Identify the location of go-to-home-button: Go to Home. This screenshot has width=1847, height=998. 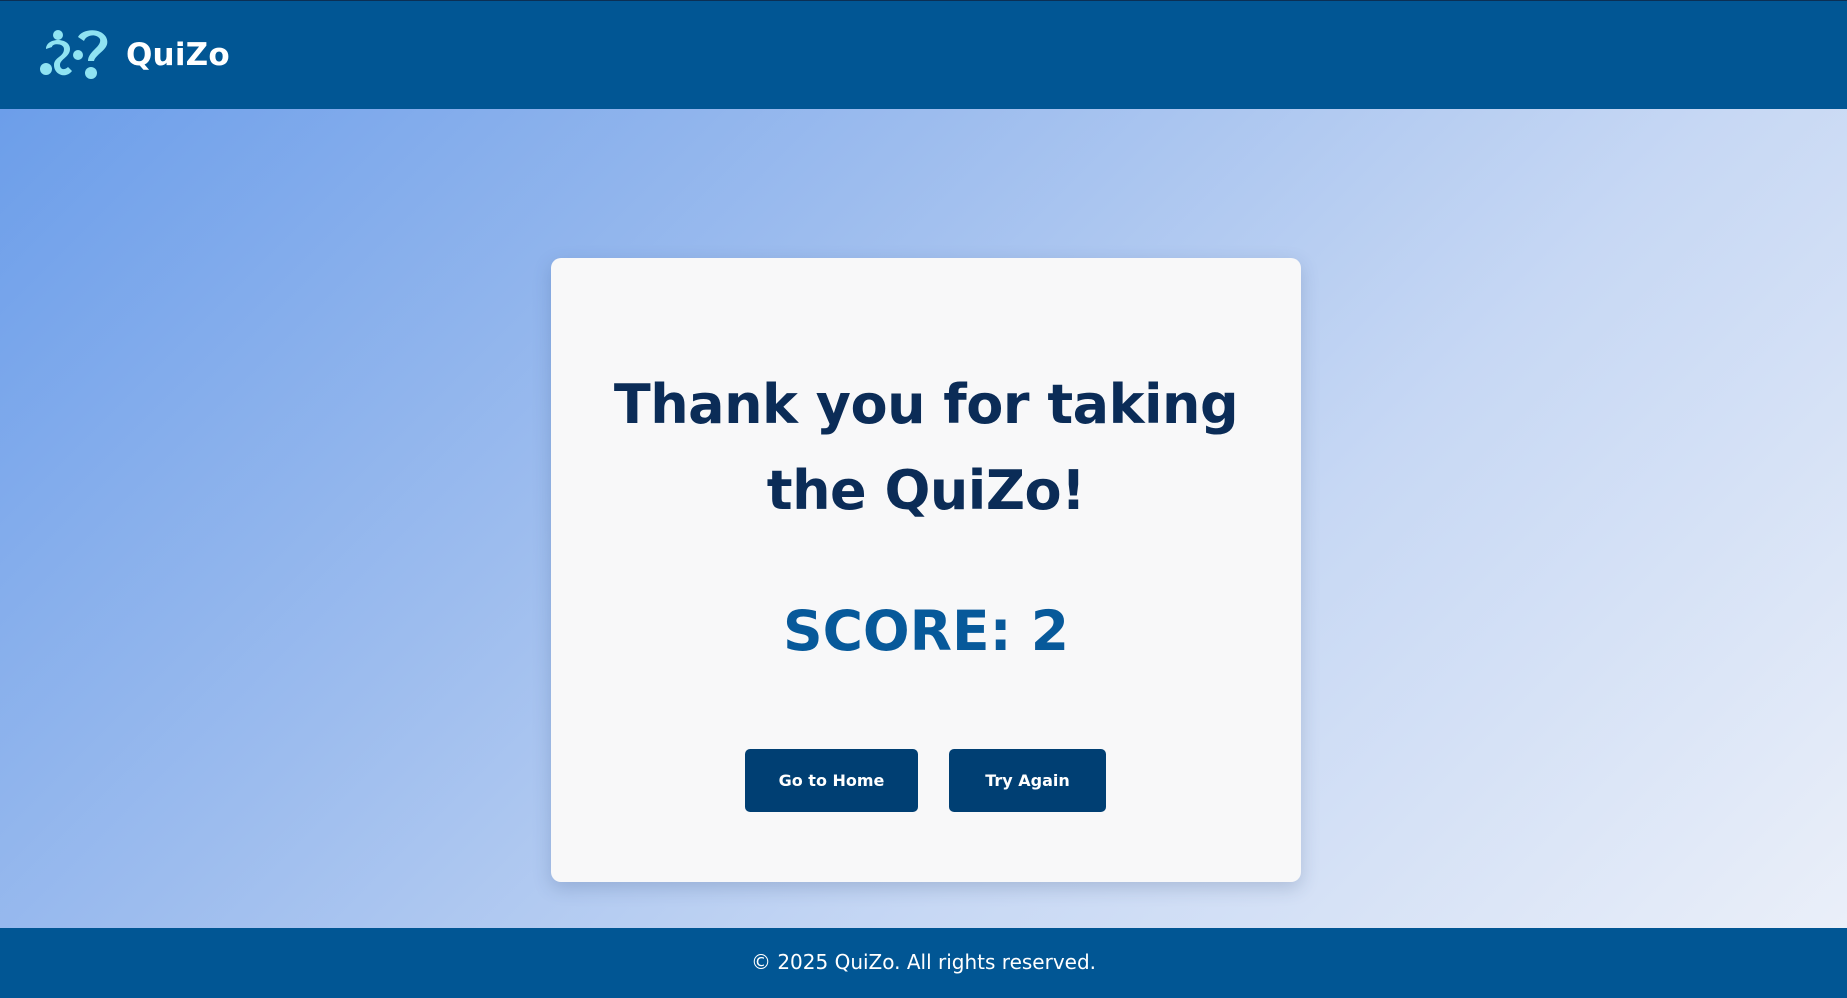
(831, 780).